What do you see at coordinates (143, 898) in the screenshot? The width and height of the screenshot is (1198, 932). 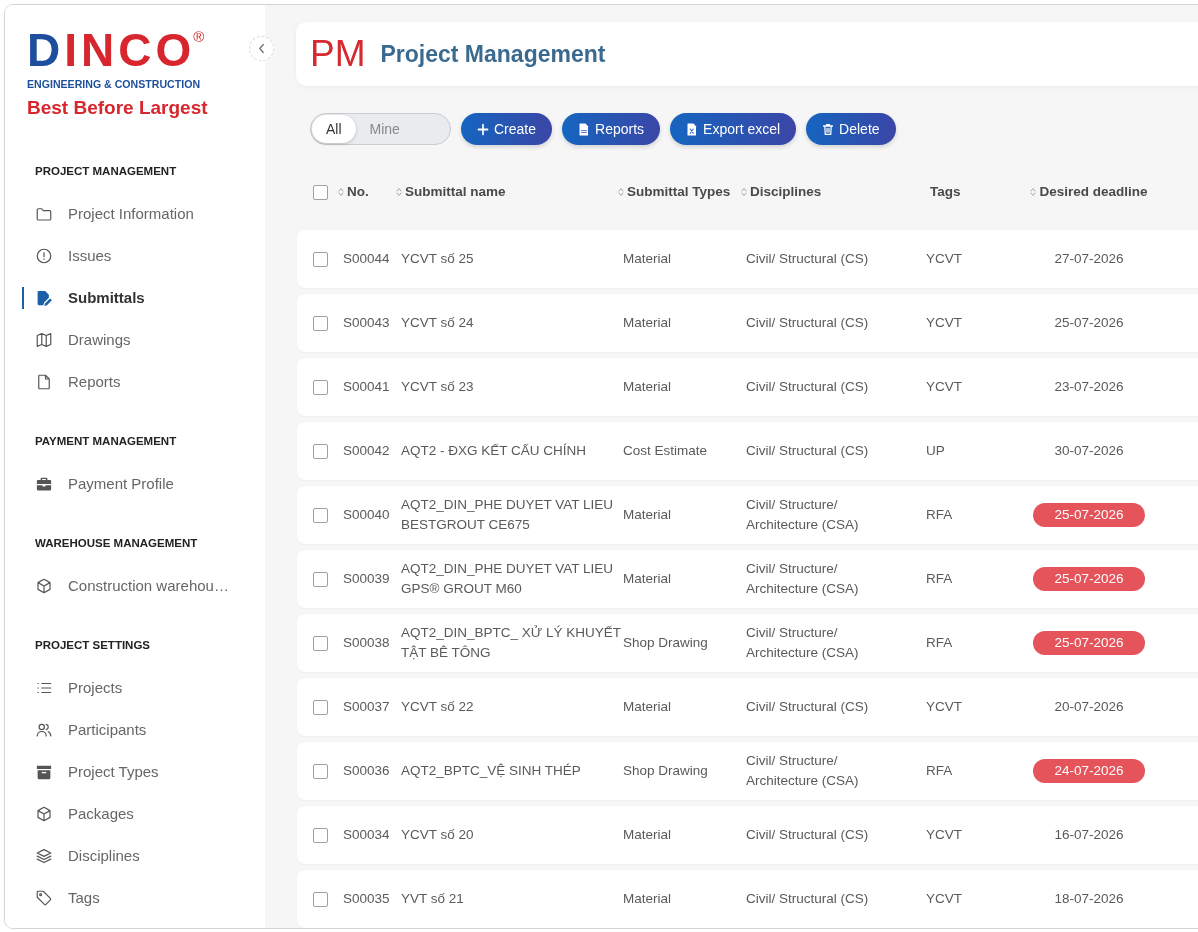 I see `sidebar-item: Tags` at bounding box center [143, 898].